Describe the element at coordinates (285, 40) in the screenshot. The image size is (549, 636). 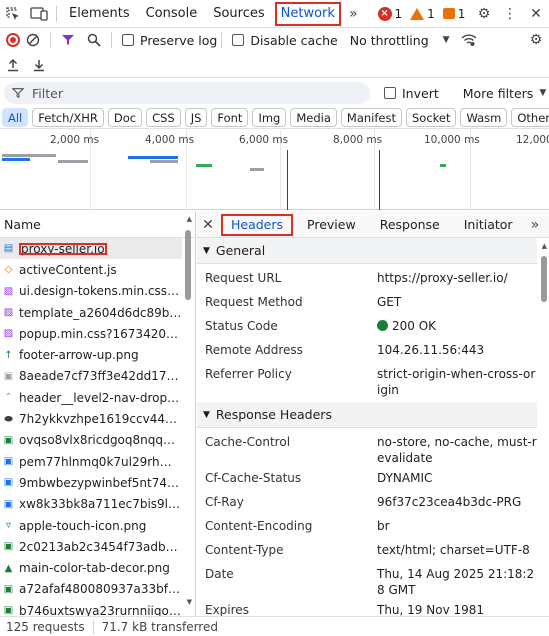
I see `disable-cache-checkbox: Disable cache` at that location.